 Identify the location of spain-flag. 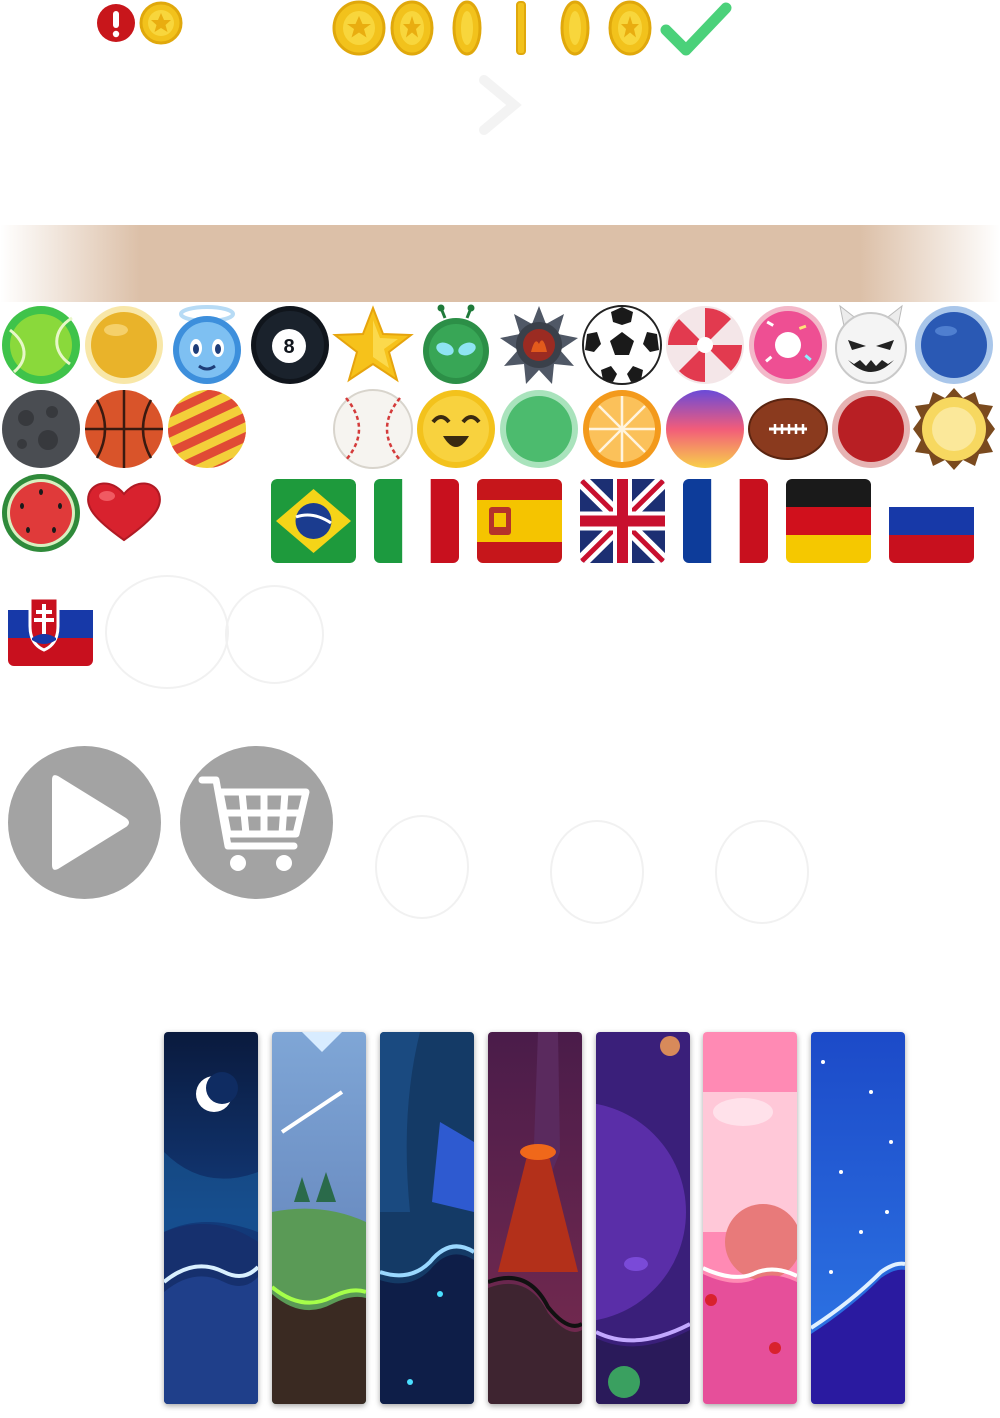
(519, 521).